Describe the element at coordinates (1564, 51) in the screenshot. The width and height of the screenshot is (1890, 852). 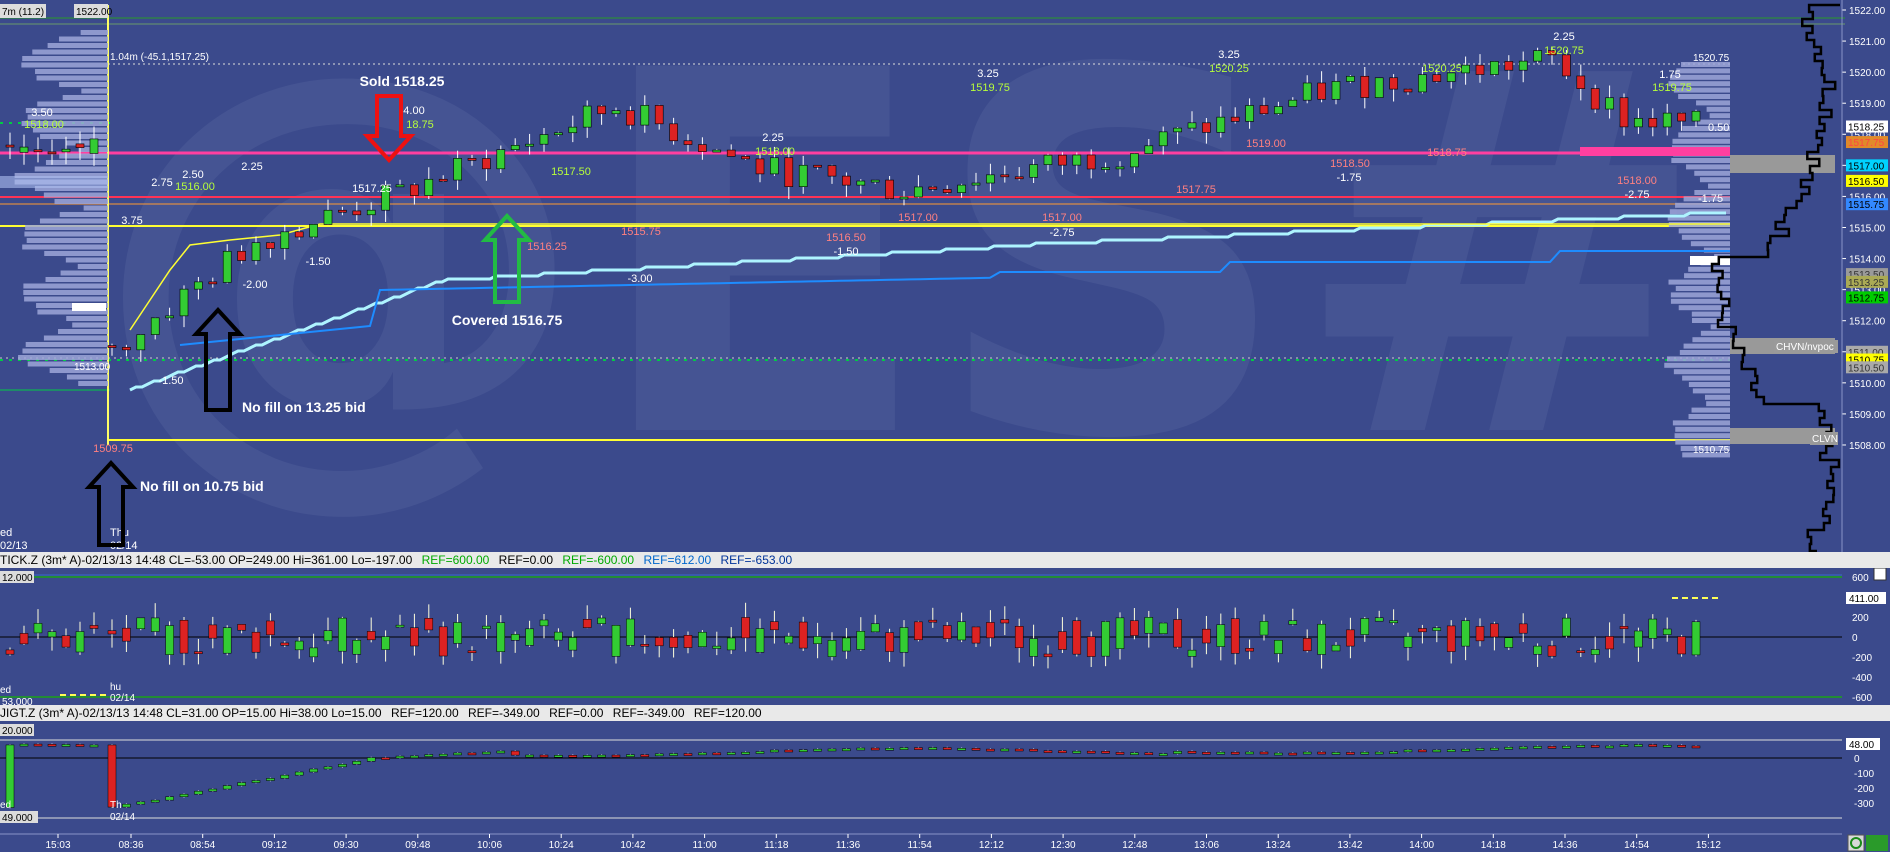
I see `swing-label: 1520.75` at that location.